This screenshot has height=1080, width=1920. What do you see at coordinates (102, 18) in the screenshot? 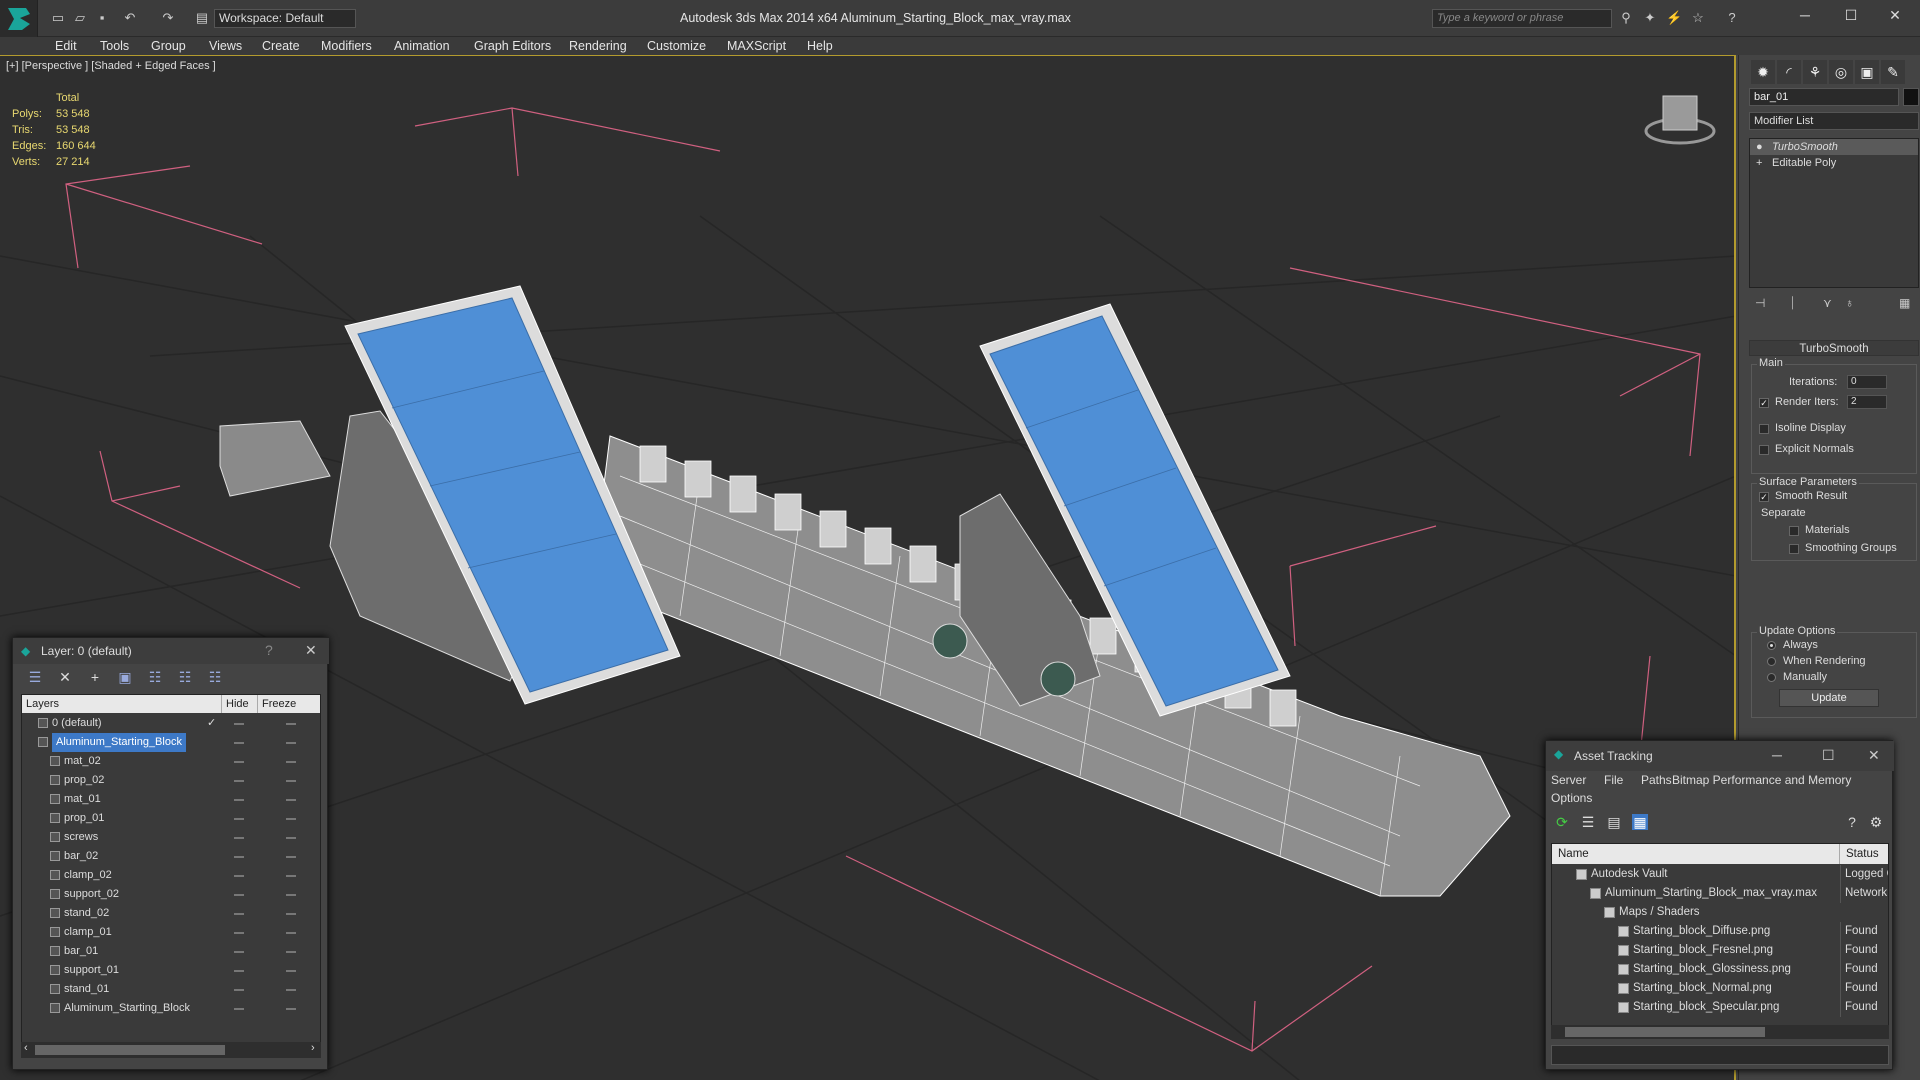
I see `save-file-icon: ▪` at bounding box center [102, 18].